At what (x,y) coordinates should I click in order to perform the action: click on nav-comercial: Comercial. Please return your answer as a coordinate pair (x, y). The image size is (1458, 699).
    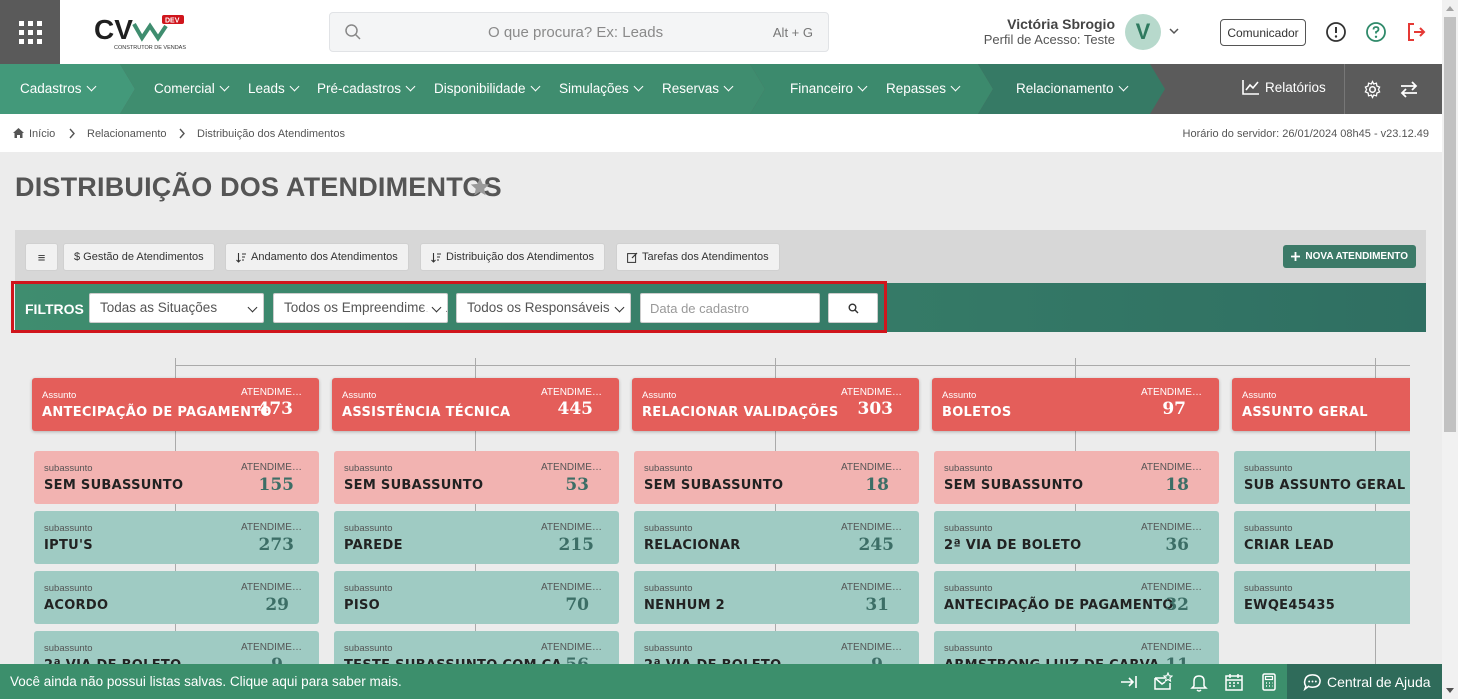
    Looking at the image, I should click on (192, 88).